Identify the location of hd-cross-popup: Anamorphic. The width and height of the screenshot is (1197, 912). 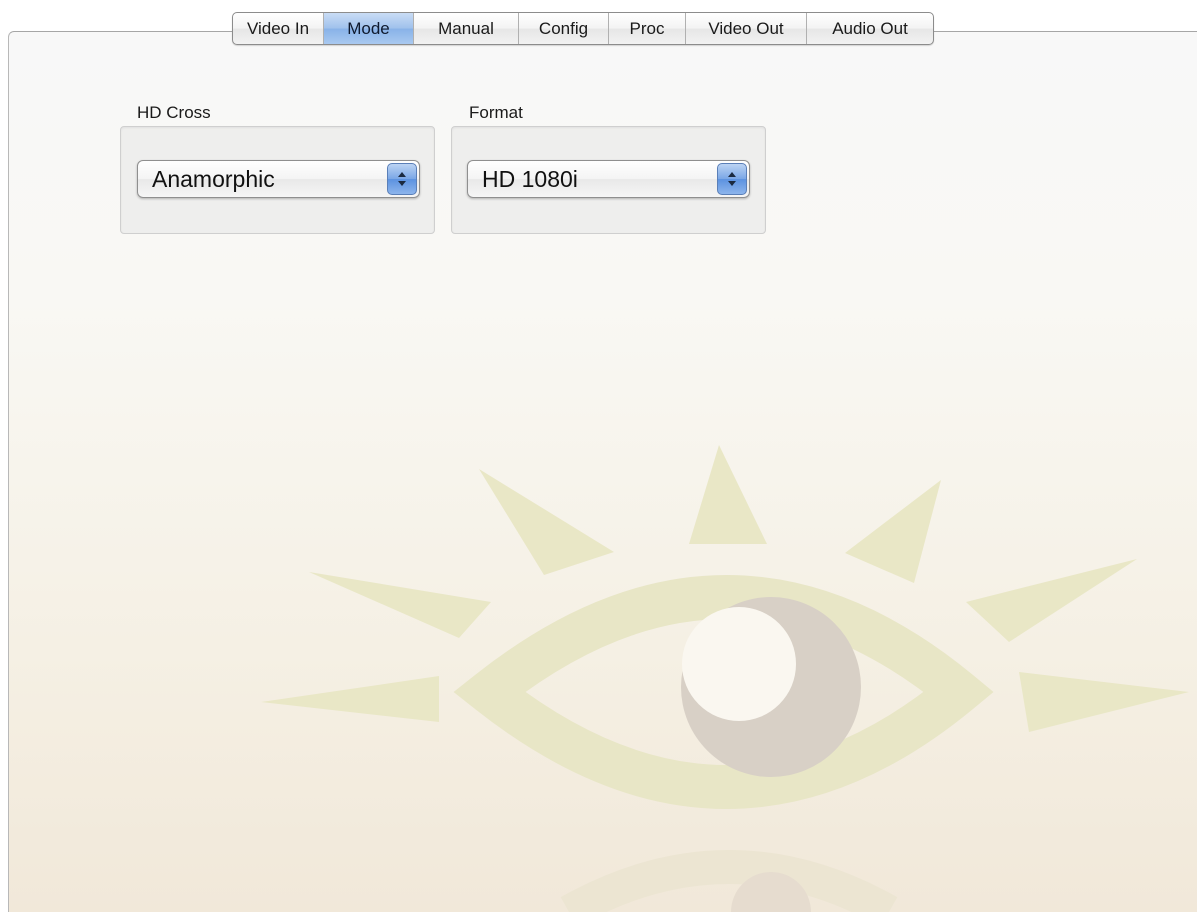
(278, 179).